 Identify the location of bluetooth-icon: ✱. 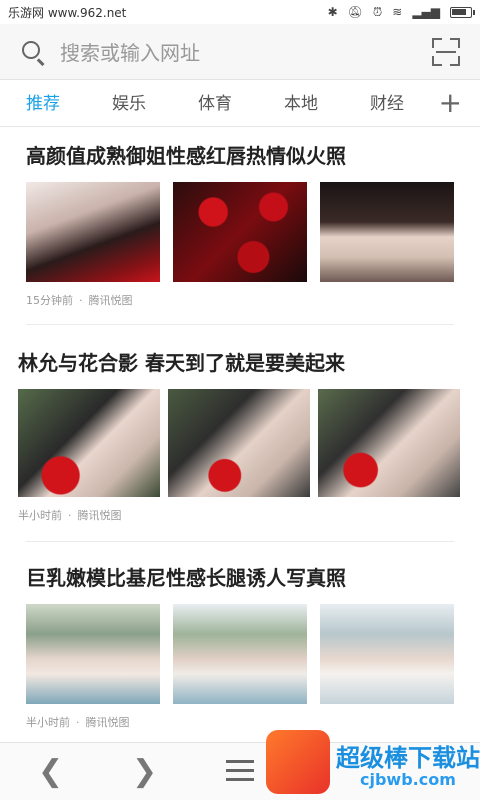
(332, 12).